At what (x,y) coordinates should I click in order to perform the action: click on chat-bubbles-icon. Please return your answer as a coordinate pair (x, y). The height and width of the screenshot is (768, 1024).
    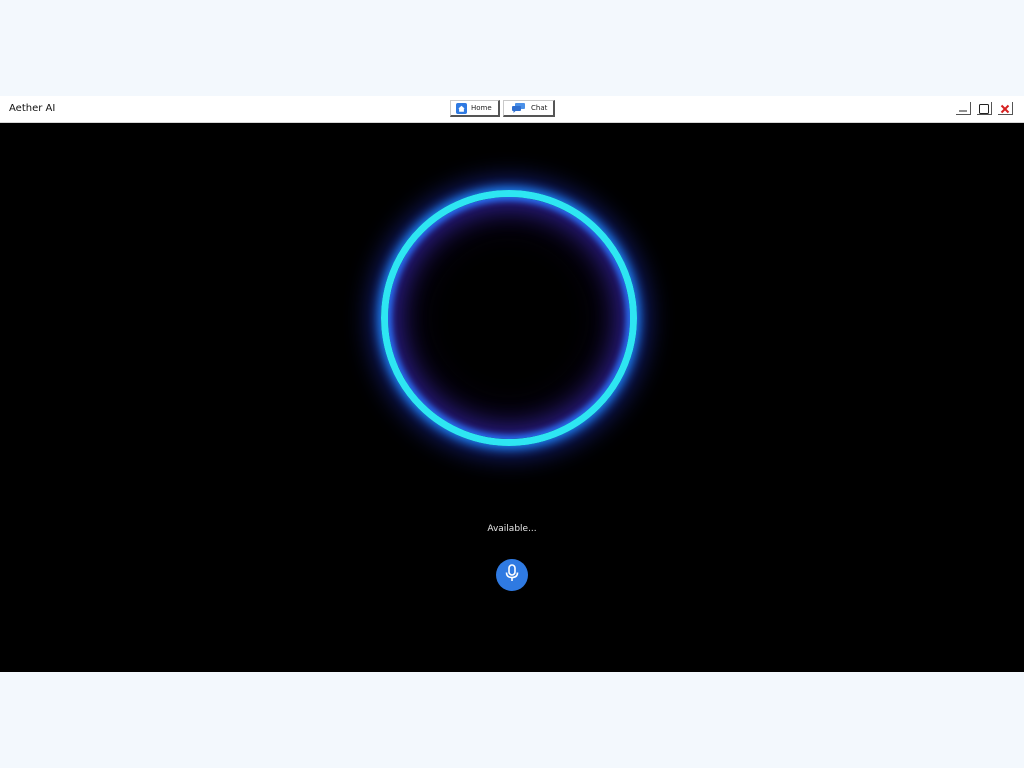
    Looking at the image, I should click on (518, 108).